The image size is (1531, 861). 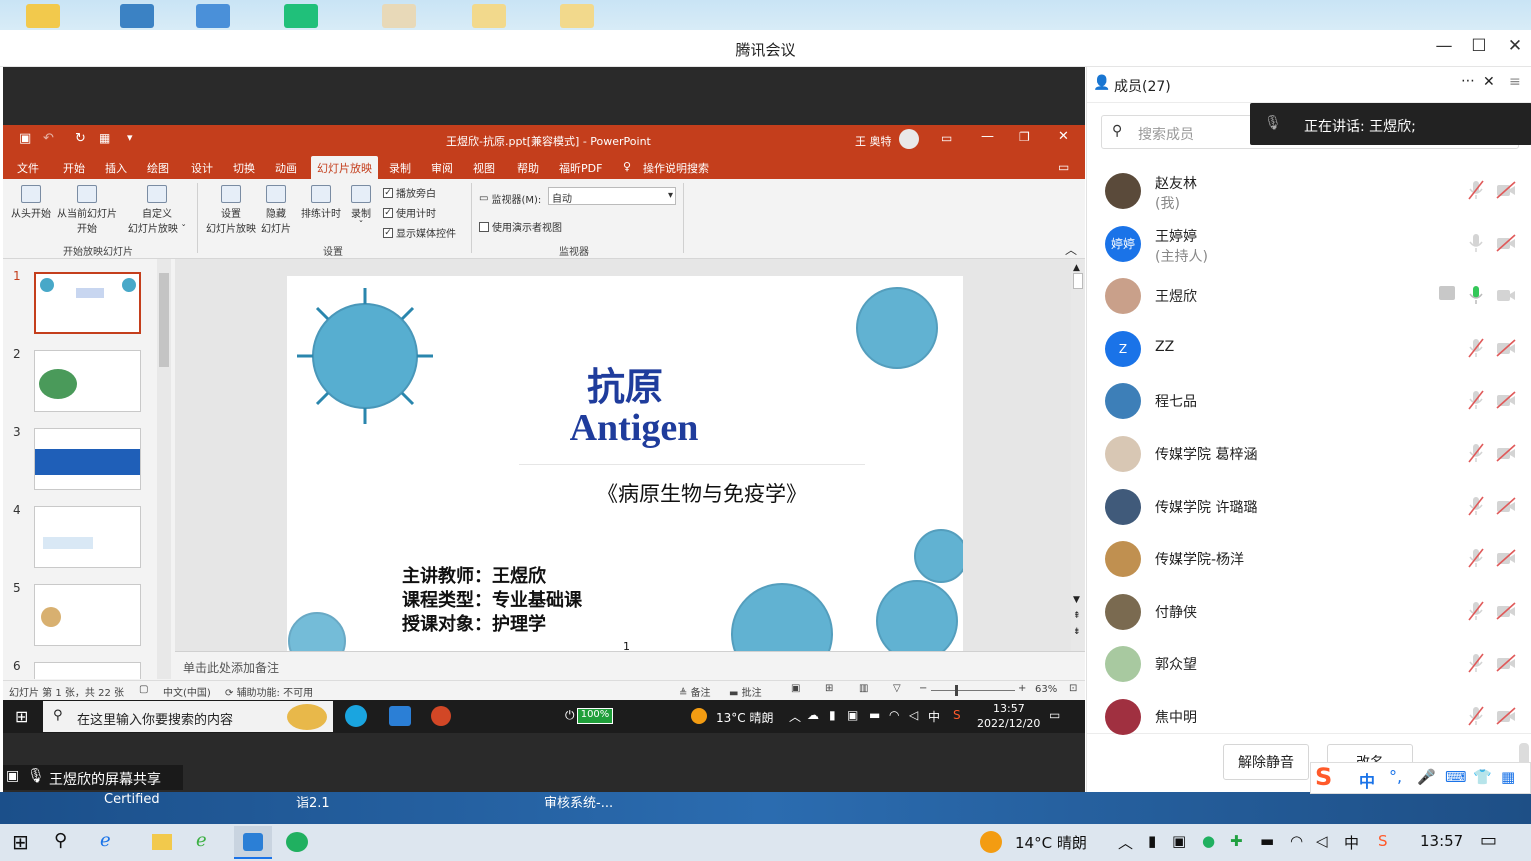 What do you see at coordinates (1009, 708) in the screenshot?
I see `shared-clock-time: 13:57` at bounding box center [1009, 708].